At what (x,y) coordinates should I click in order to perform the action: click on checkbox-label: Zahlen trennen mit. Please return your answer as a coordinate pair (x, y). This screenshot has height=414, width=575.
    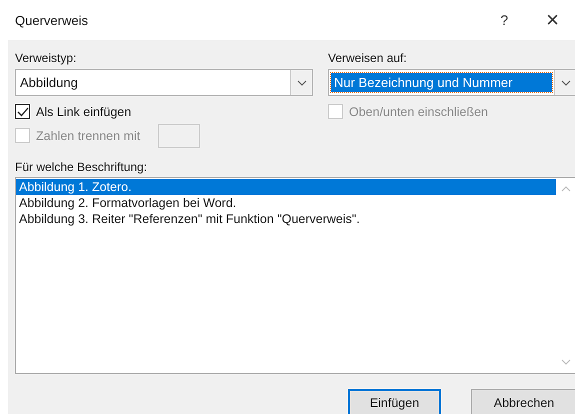
    Looking at the image, I should click on (88, 135).